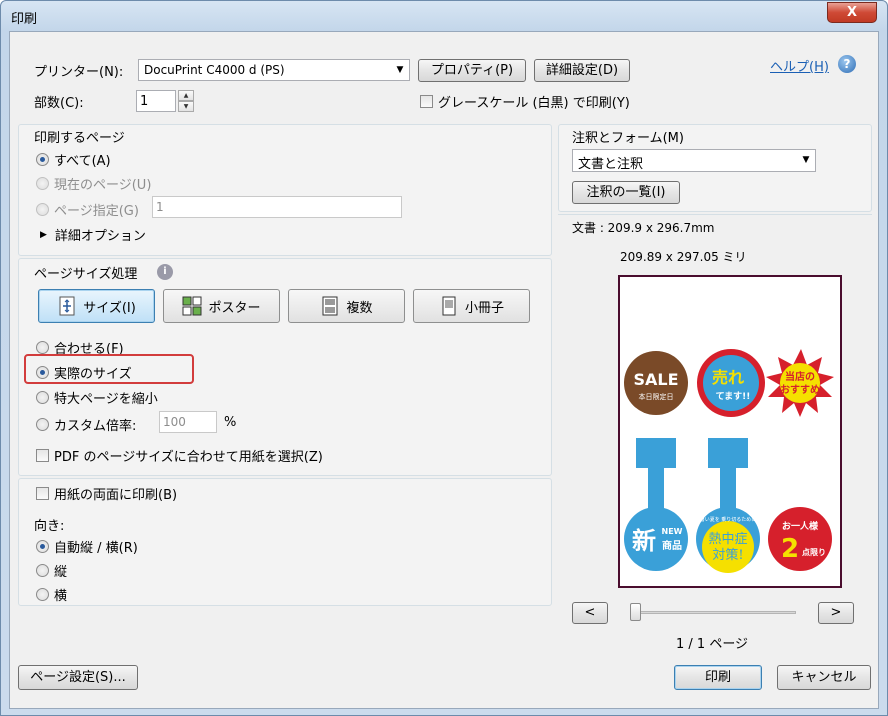 Image resolution: width=888 pixels, height=716 pixels. I want to click on info-icon: i, so click(165, 272).